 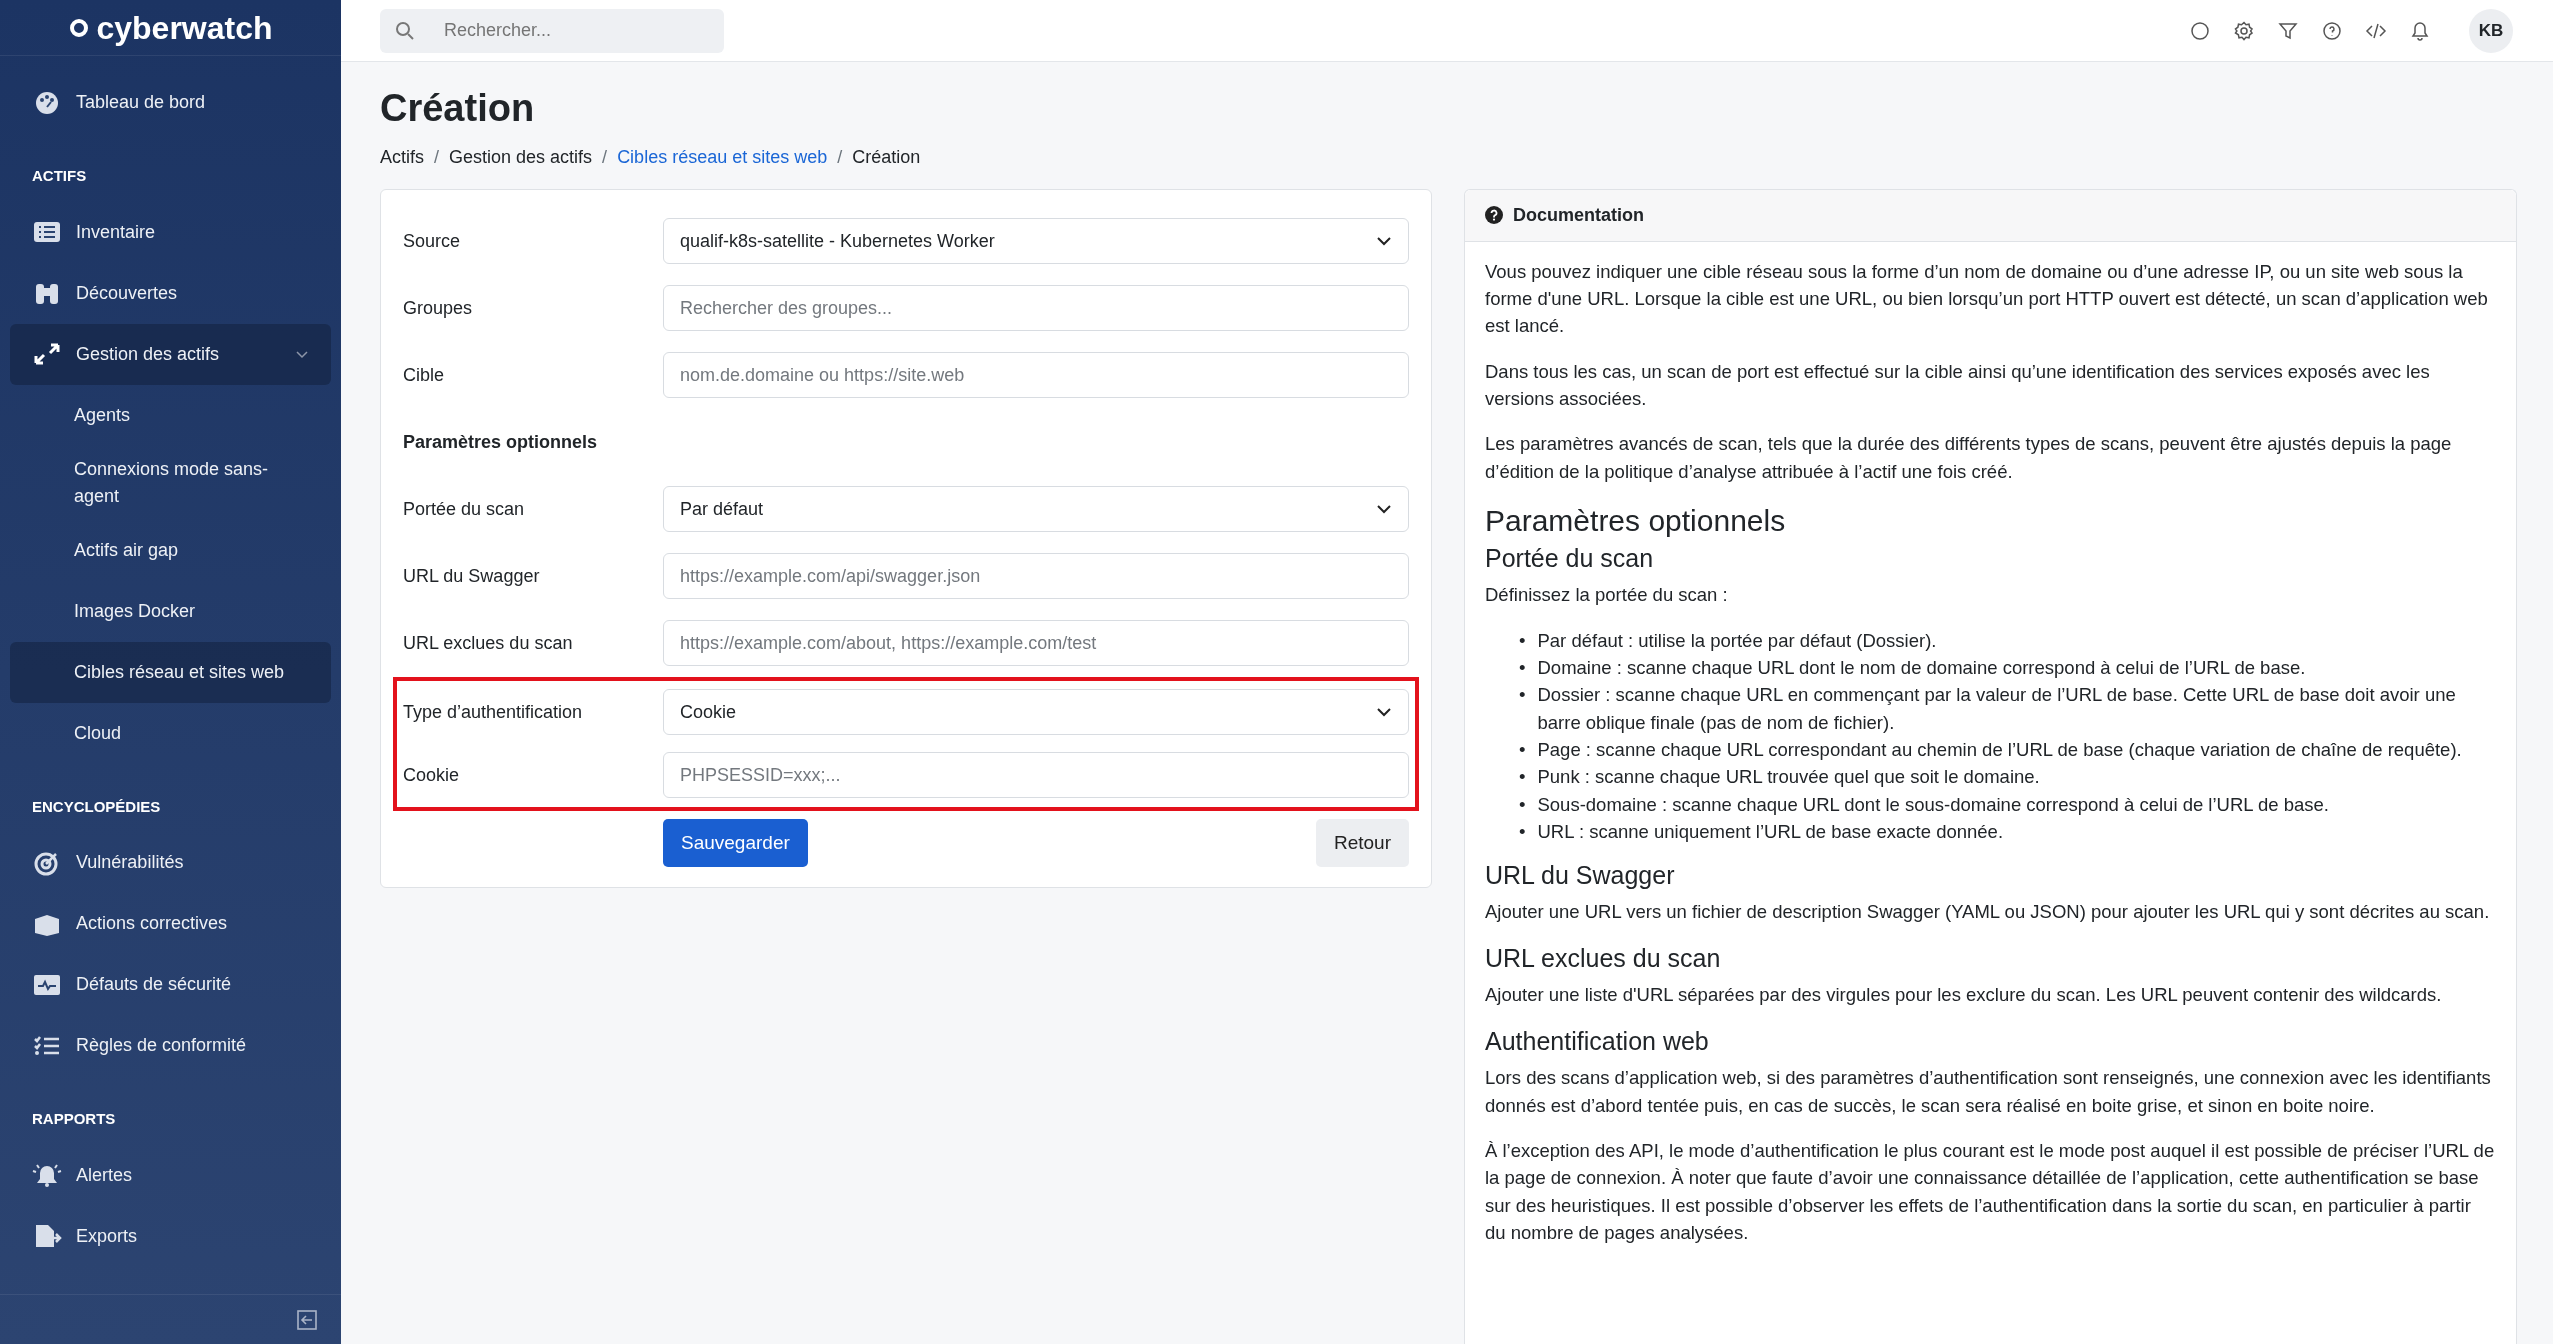 What do you see at coordinates (1036, 576) in the screenshot?
I see `input-field: https://example.com/api/swagger.json` at bounding box center [1036, 576].